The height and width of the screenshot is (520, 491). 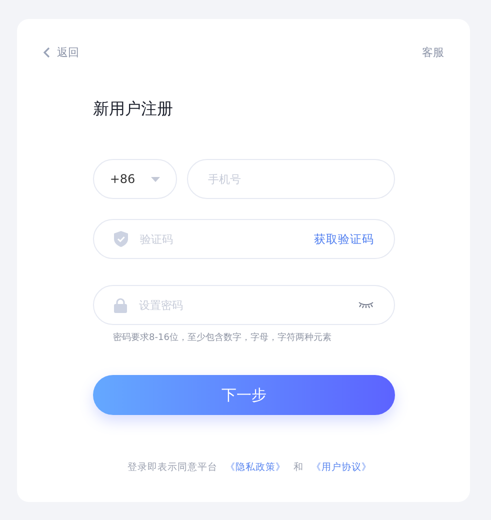 What do you see at coordinates (256, 467) in the screenshot?
I see `privacy-policy-link: 《隐私政策》` at bounding box center [256, 467].